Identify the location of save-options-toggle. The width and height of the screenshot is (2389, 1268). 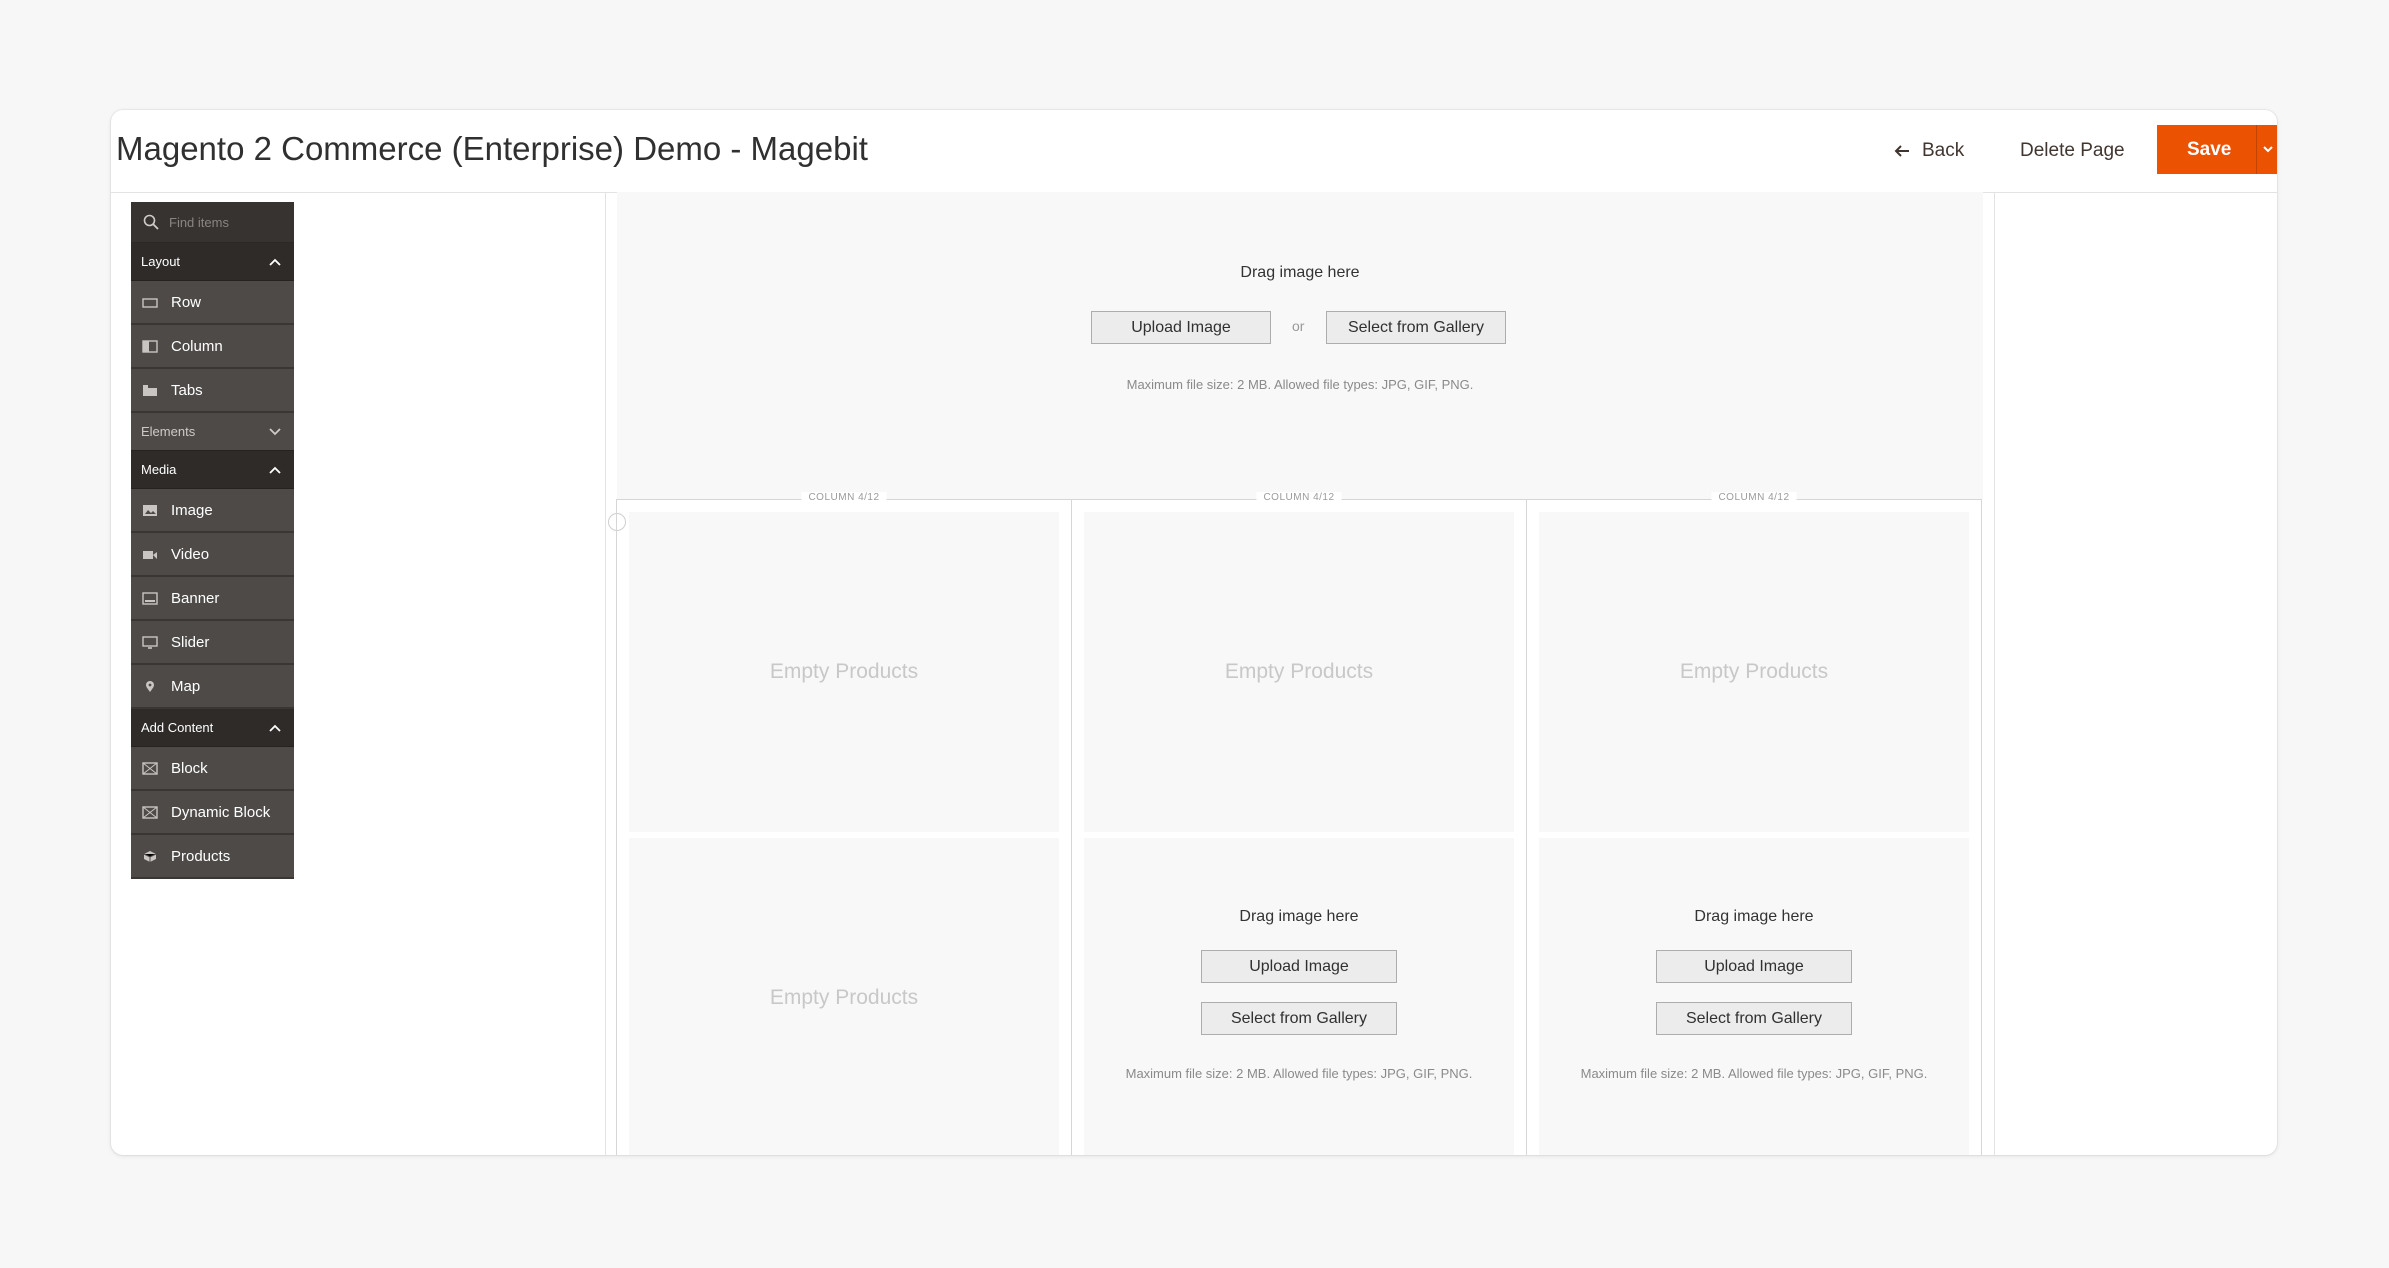
(2266, 149).